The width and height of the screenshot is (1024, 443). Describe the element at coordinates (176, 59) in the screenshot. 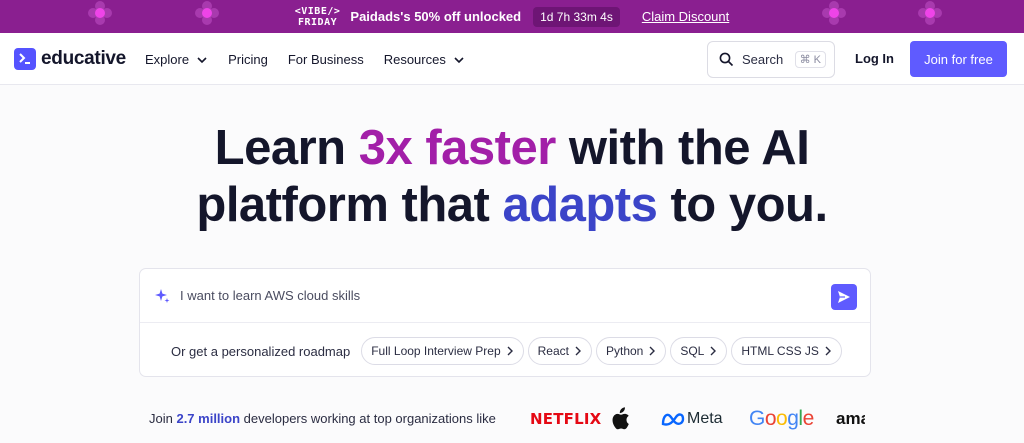

I see `nav-explore: Explore` at that location.